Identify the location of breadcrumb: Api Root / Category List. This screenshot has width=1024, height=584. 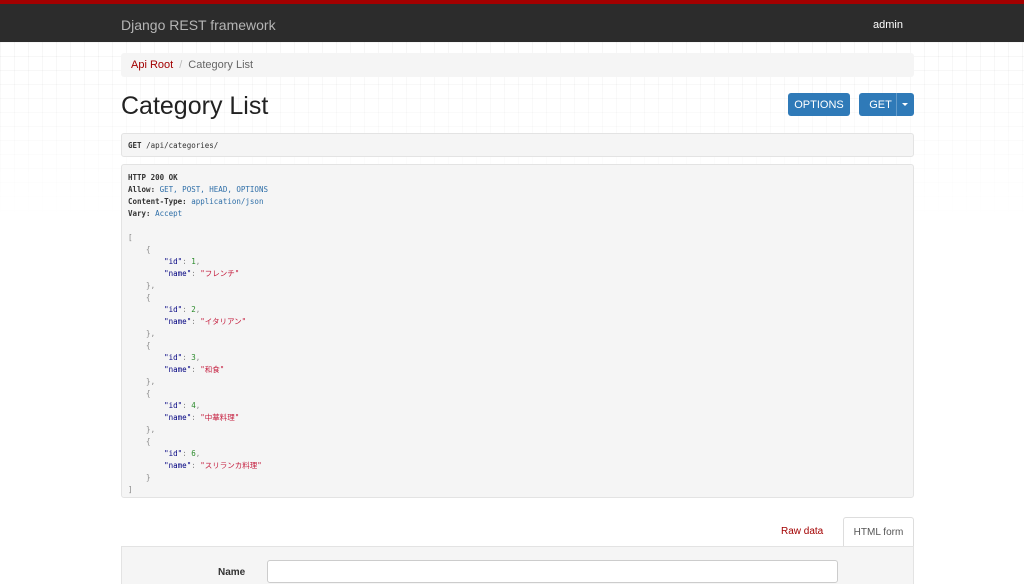
(517, 65).